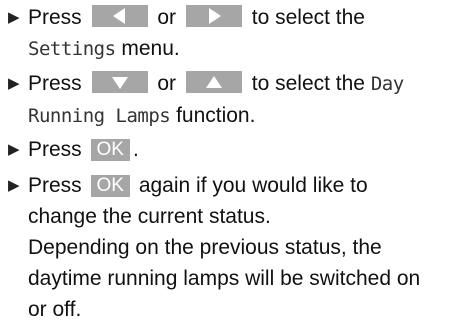 This screenshot has width=468, height=325. What do you see at coordinates (119, 16) in the screenshot?
I see `left-arrow-key-icon` at bounding box center [119, 16].